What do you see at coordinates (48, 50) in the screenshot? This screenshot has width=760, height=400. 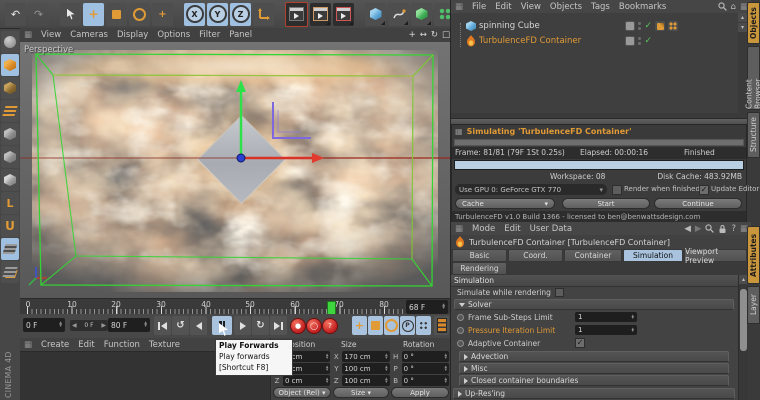 I see `view-label: Perspective` at bounding box center [48, 50].